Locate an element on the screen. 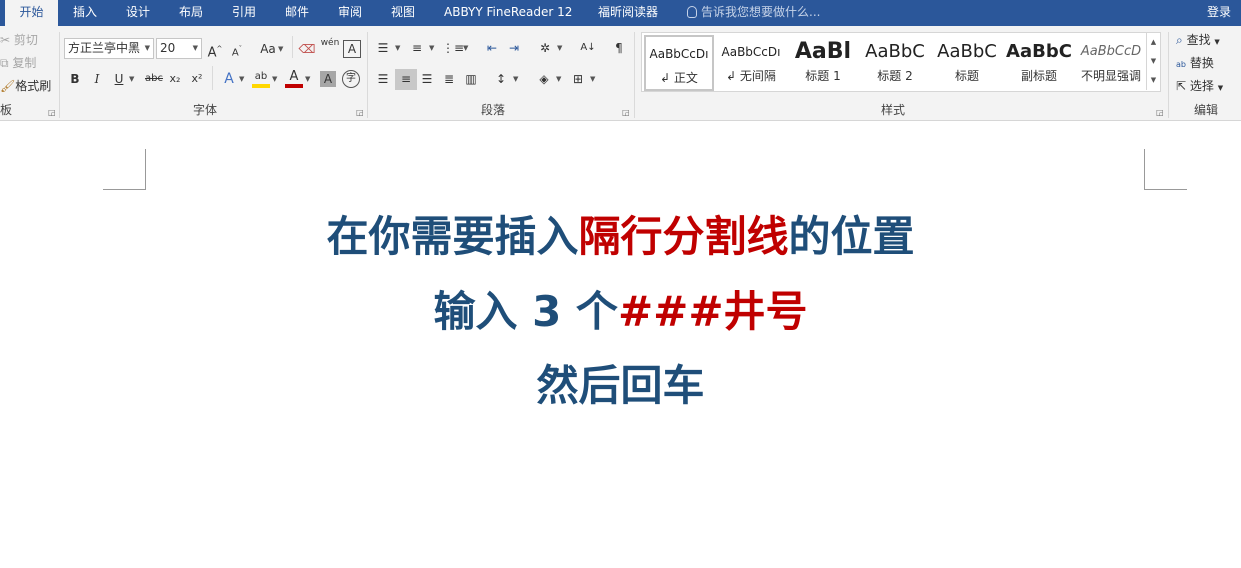  tab-view: 视图 is located at coordinates (403, 13).